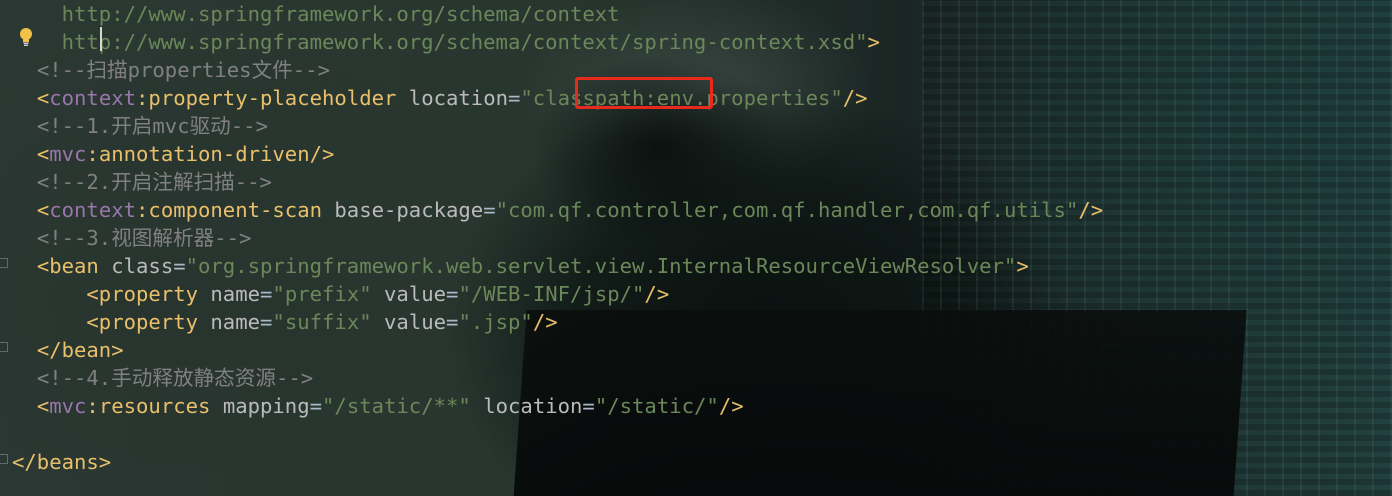 This screenshot has height=496, width=1392. Describe the element at coordinates (557, 434) in the screenshot. I see `code-line` at that location.